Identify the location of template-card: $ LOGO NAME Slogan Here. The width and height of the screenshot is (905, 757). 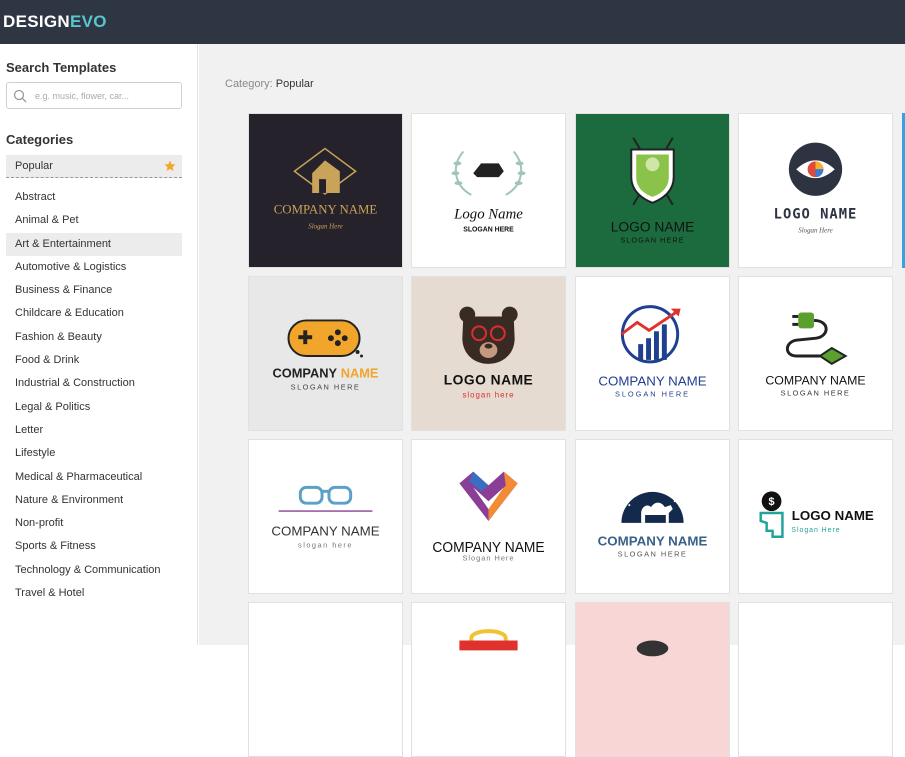
(815, 516).